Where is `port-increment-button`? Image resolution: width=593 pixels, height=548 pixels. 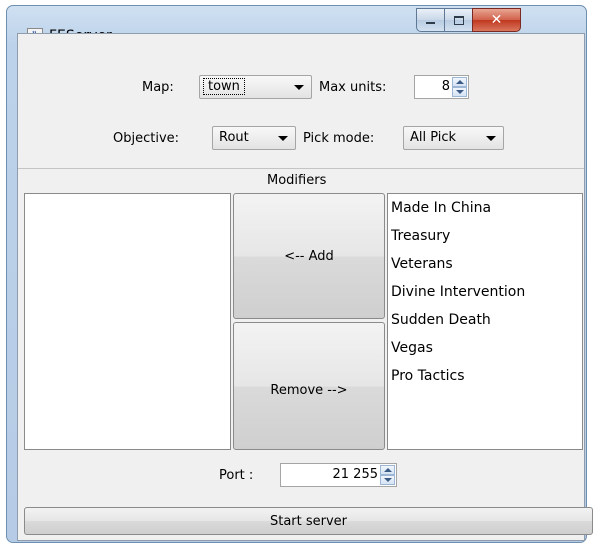
port-increment-button is located at coordinates (387, 470).